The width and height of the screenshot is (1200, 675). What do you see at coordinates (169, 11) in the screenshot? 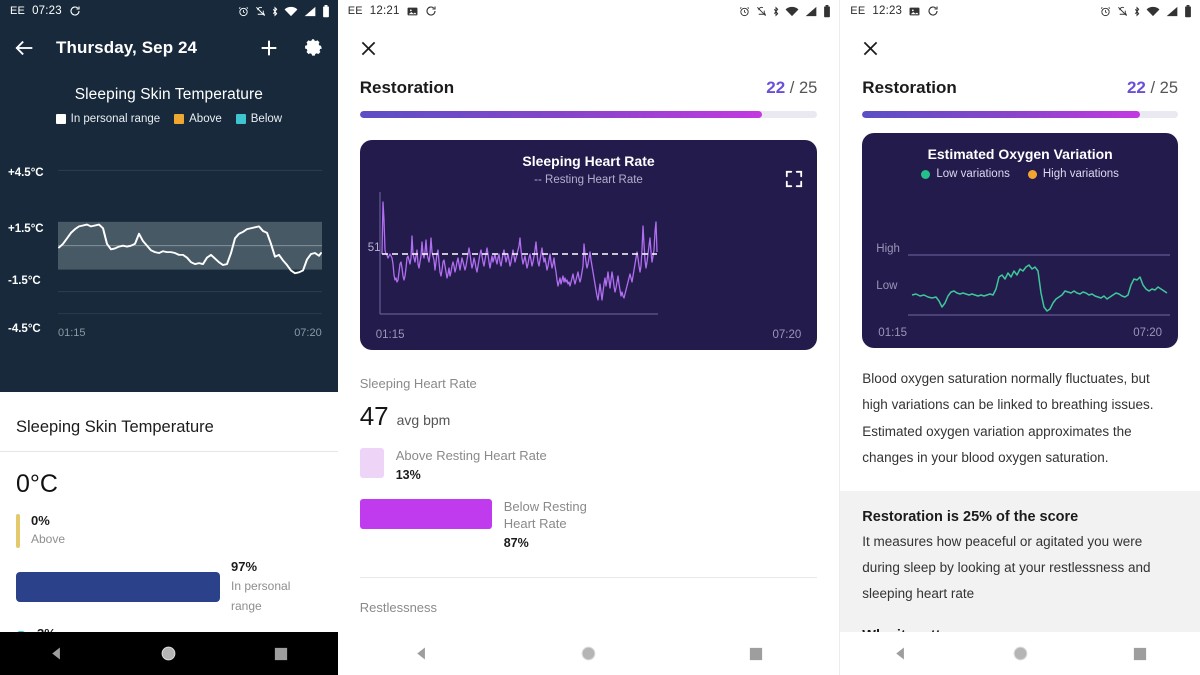
I see `status-bar-left: EE 07:23` at bounding box center [169, 11].